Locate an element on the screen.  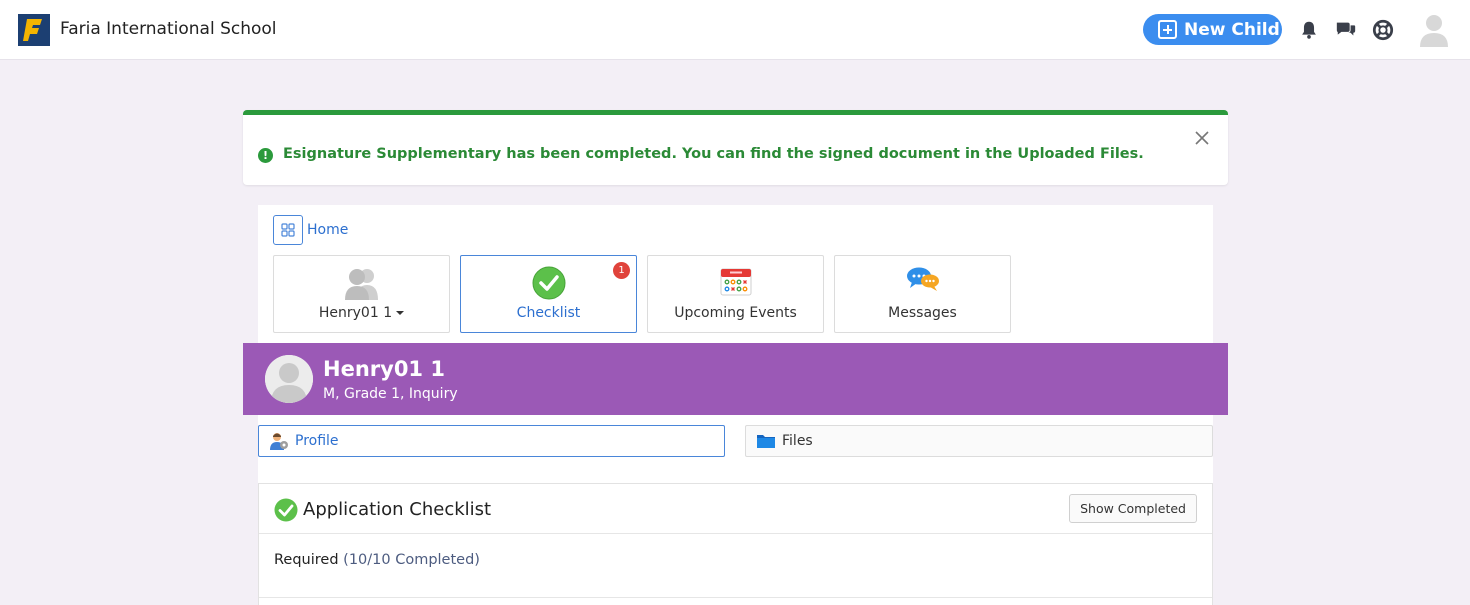
plus-icon is located at coordinates (1167, 29).